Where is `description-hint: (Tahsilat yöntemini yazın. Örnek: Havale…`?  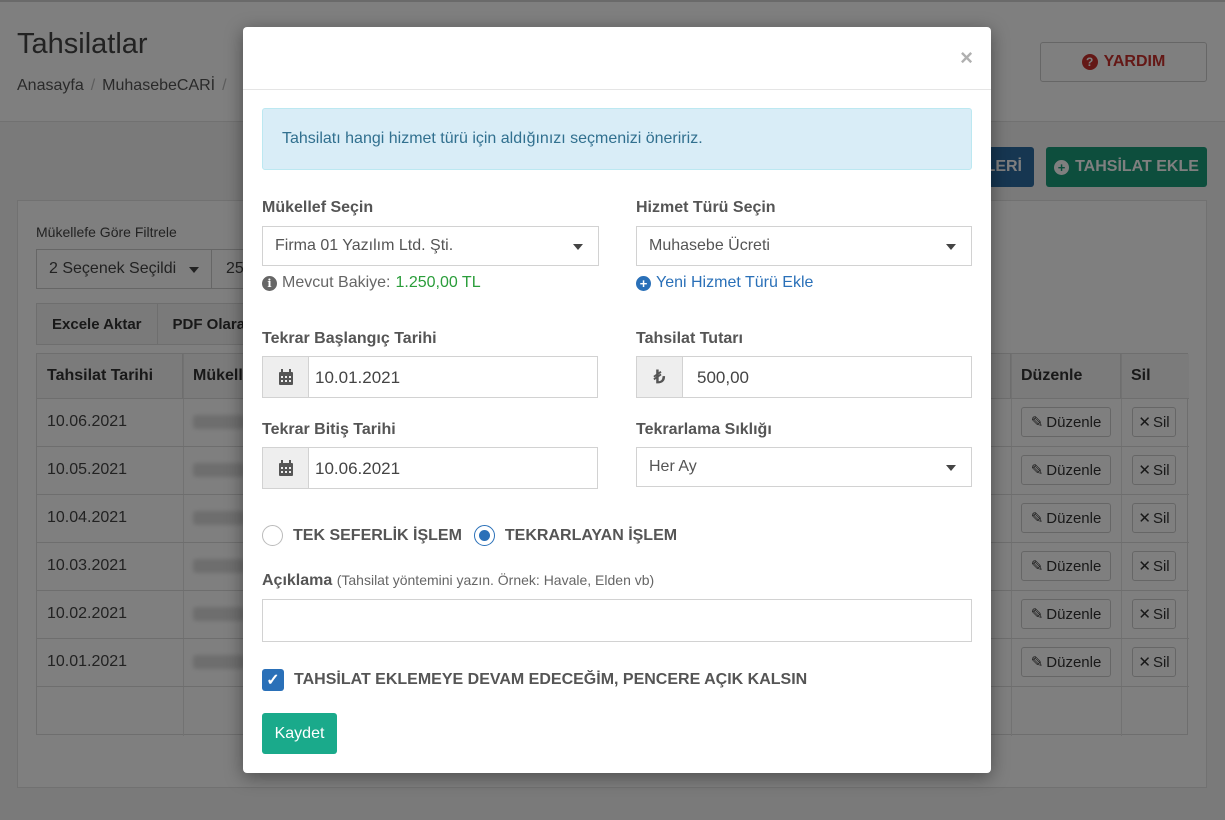
description-hint: (Tahsilat yöntemini yazın. Örnek: Havale… is located at coordinates (495, 580).